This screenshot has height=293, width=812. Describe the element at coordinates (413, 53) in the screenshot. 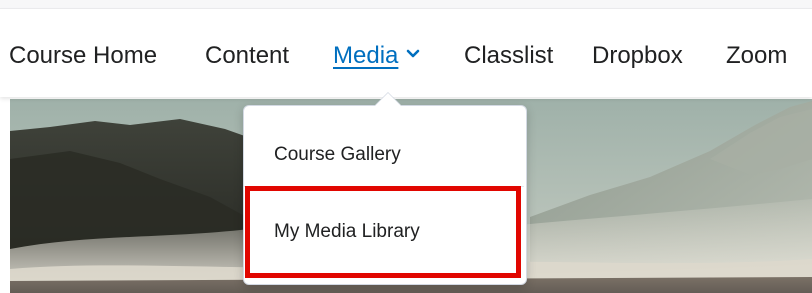

I see `chevron-down-icon` at that location.